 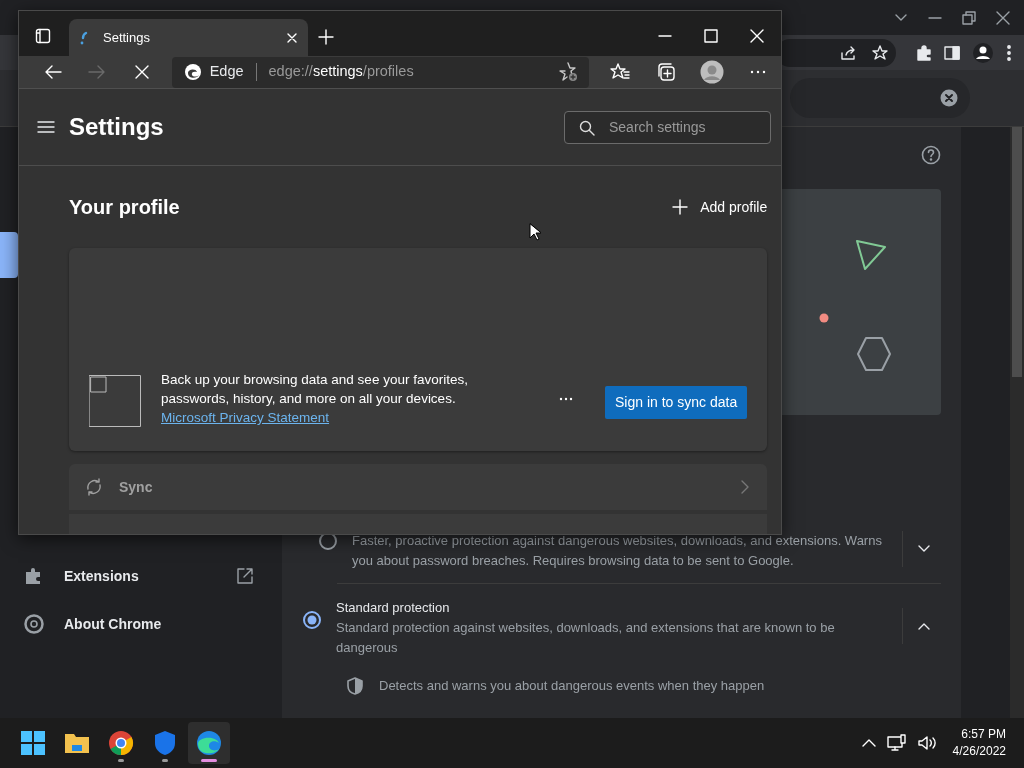 What do you see at coordinates (667, 127) in the screenshot?
I see `search-field: Search settings` at bounding box center [667, 127].